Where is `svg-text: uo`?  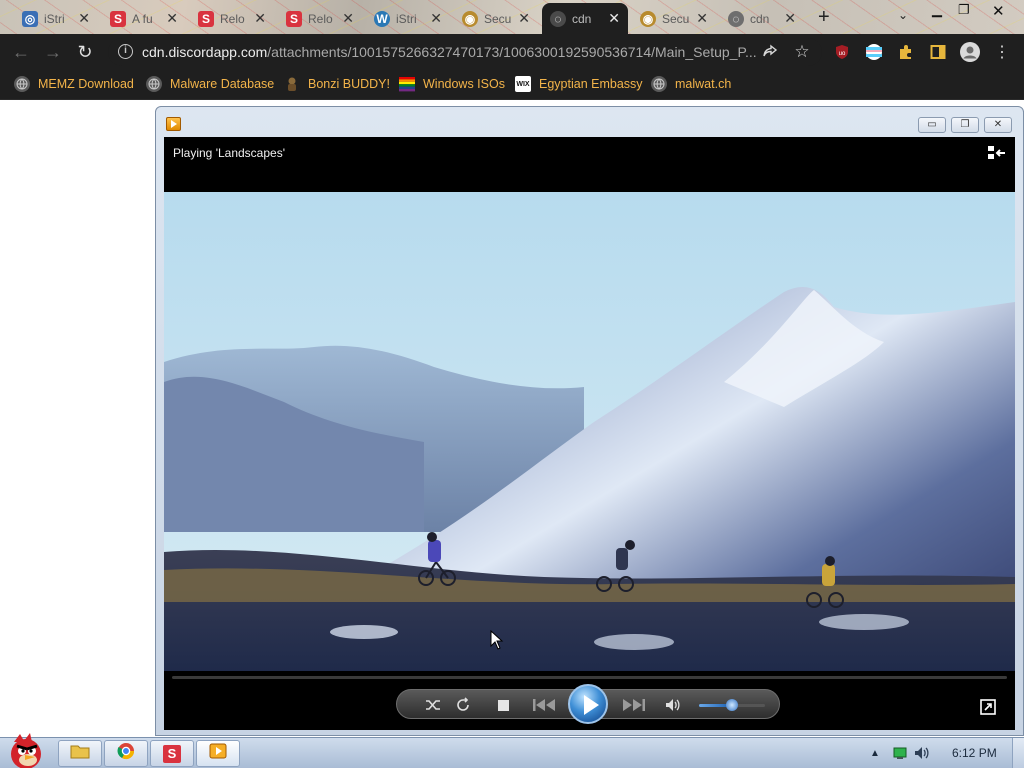 svg-text: uo is located at coordinates (842, 54).